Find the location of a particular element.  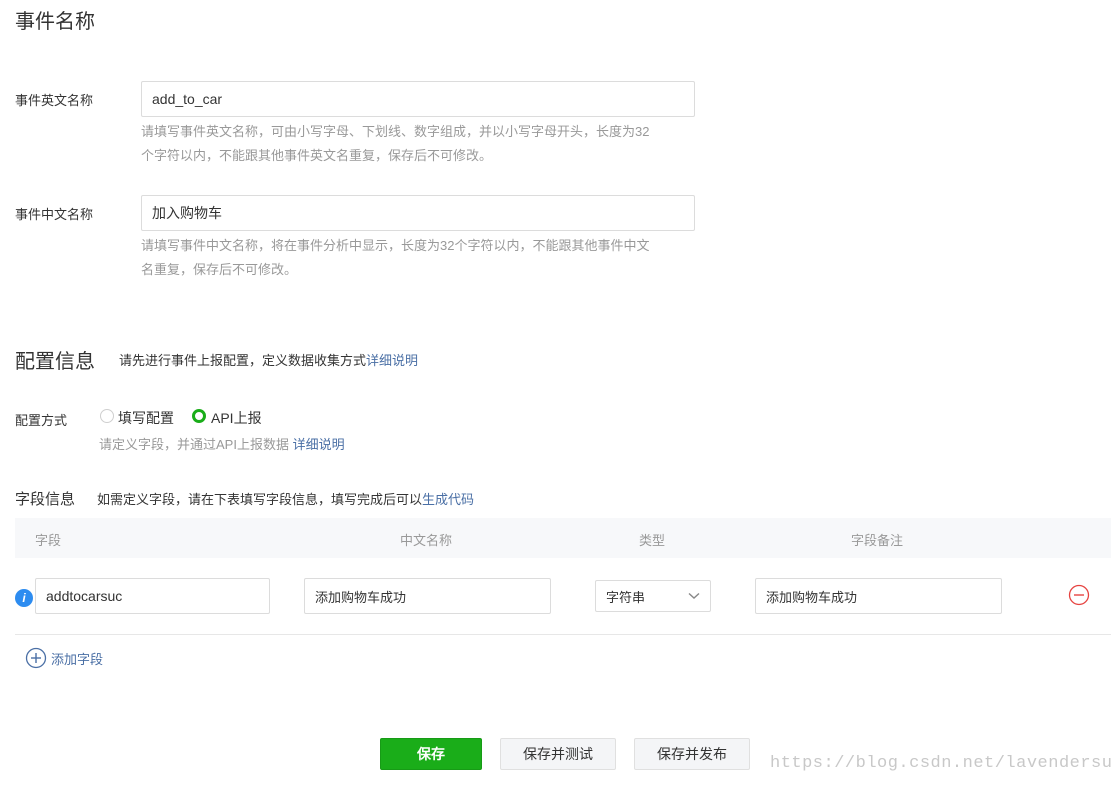

row-remark-input: 添加购物车成功 is located at coordinates (878, 596).